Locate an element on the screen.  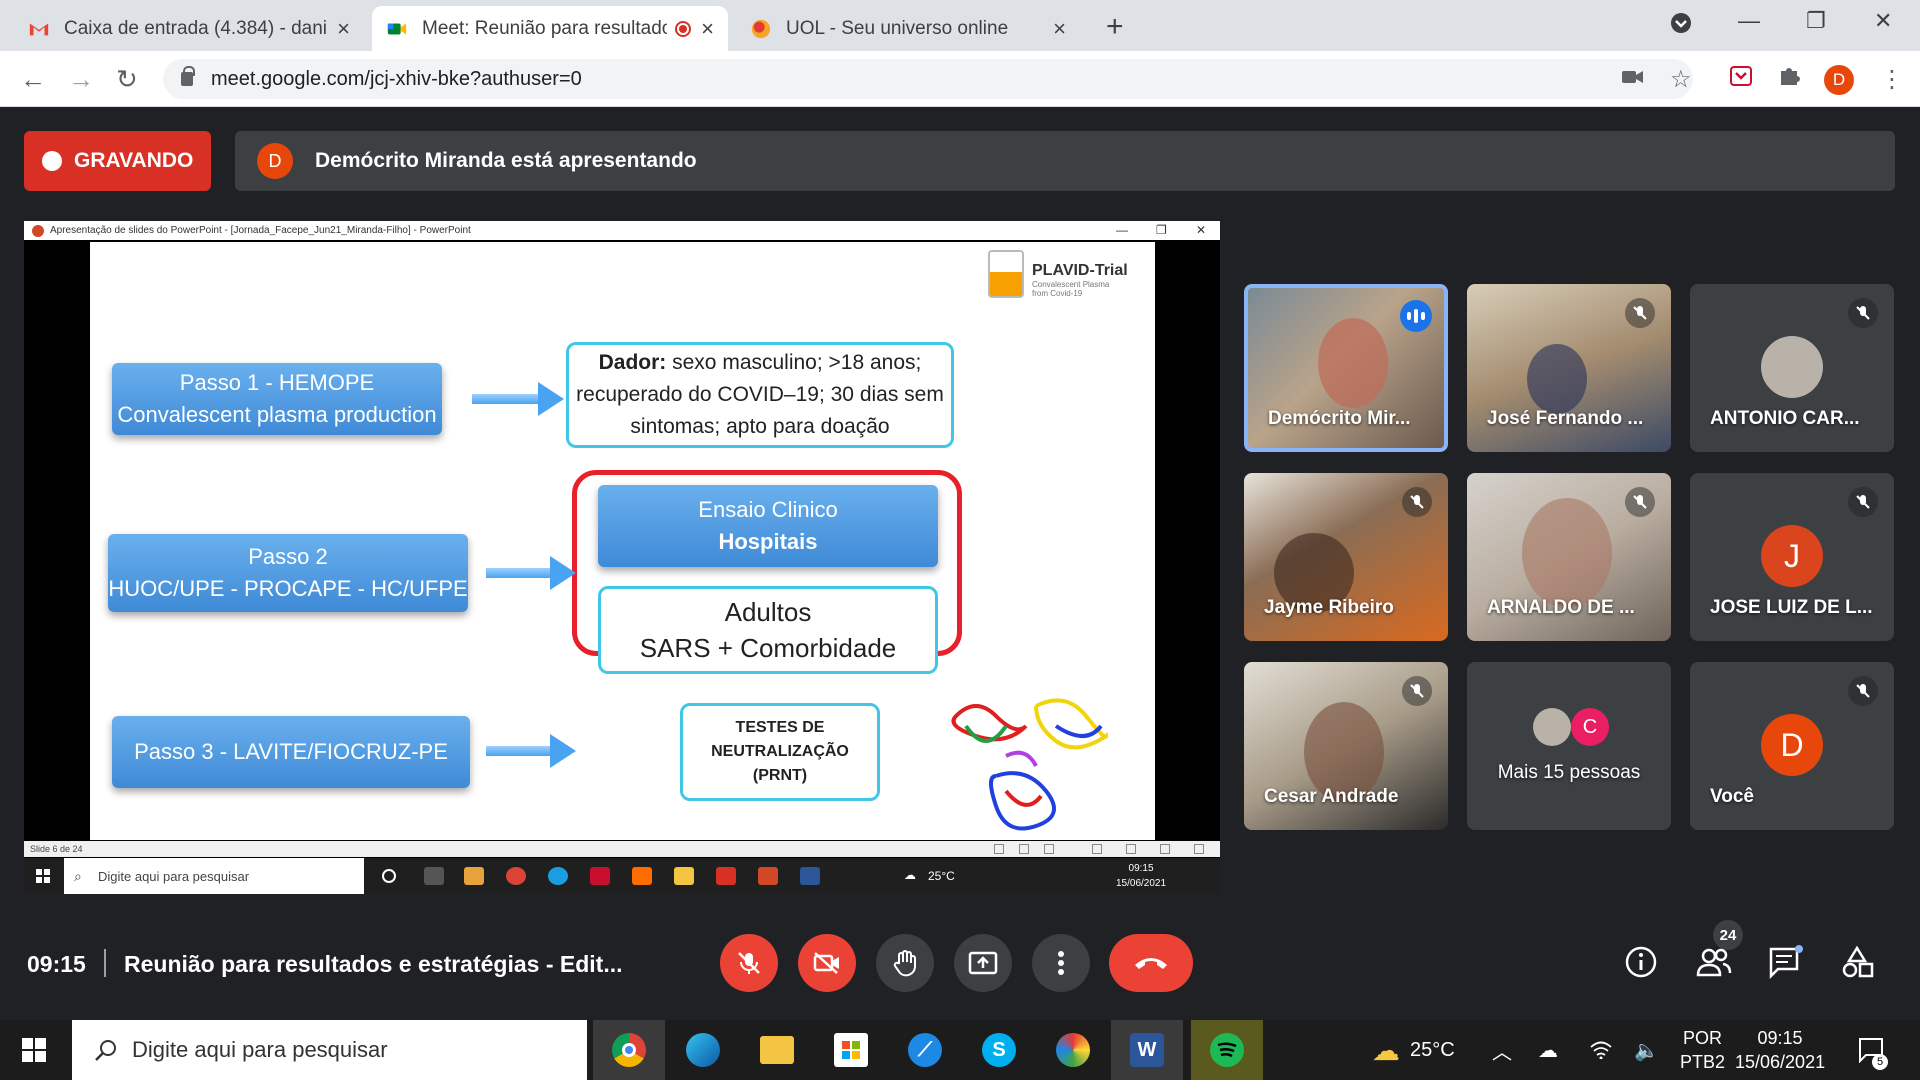
tab-gmail: Caixa de entrada (4.384) - daniel × is located at coordinates (189, 28).